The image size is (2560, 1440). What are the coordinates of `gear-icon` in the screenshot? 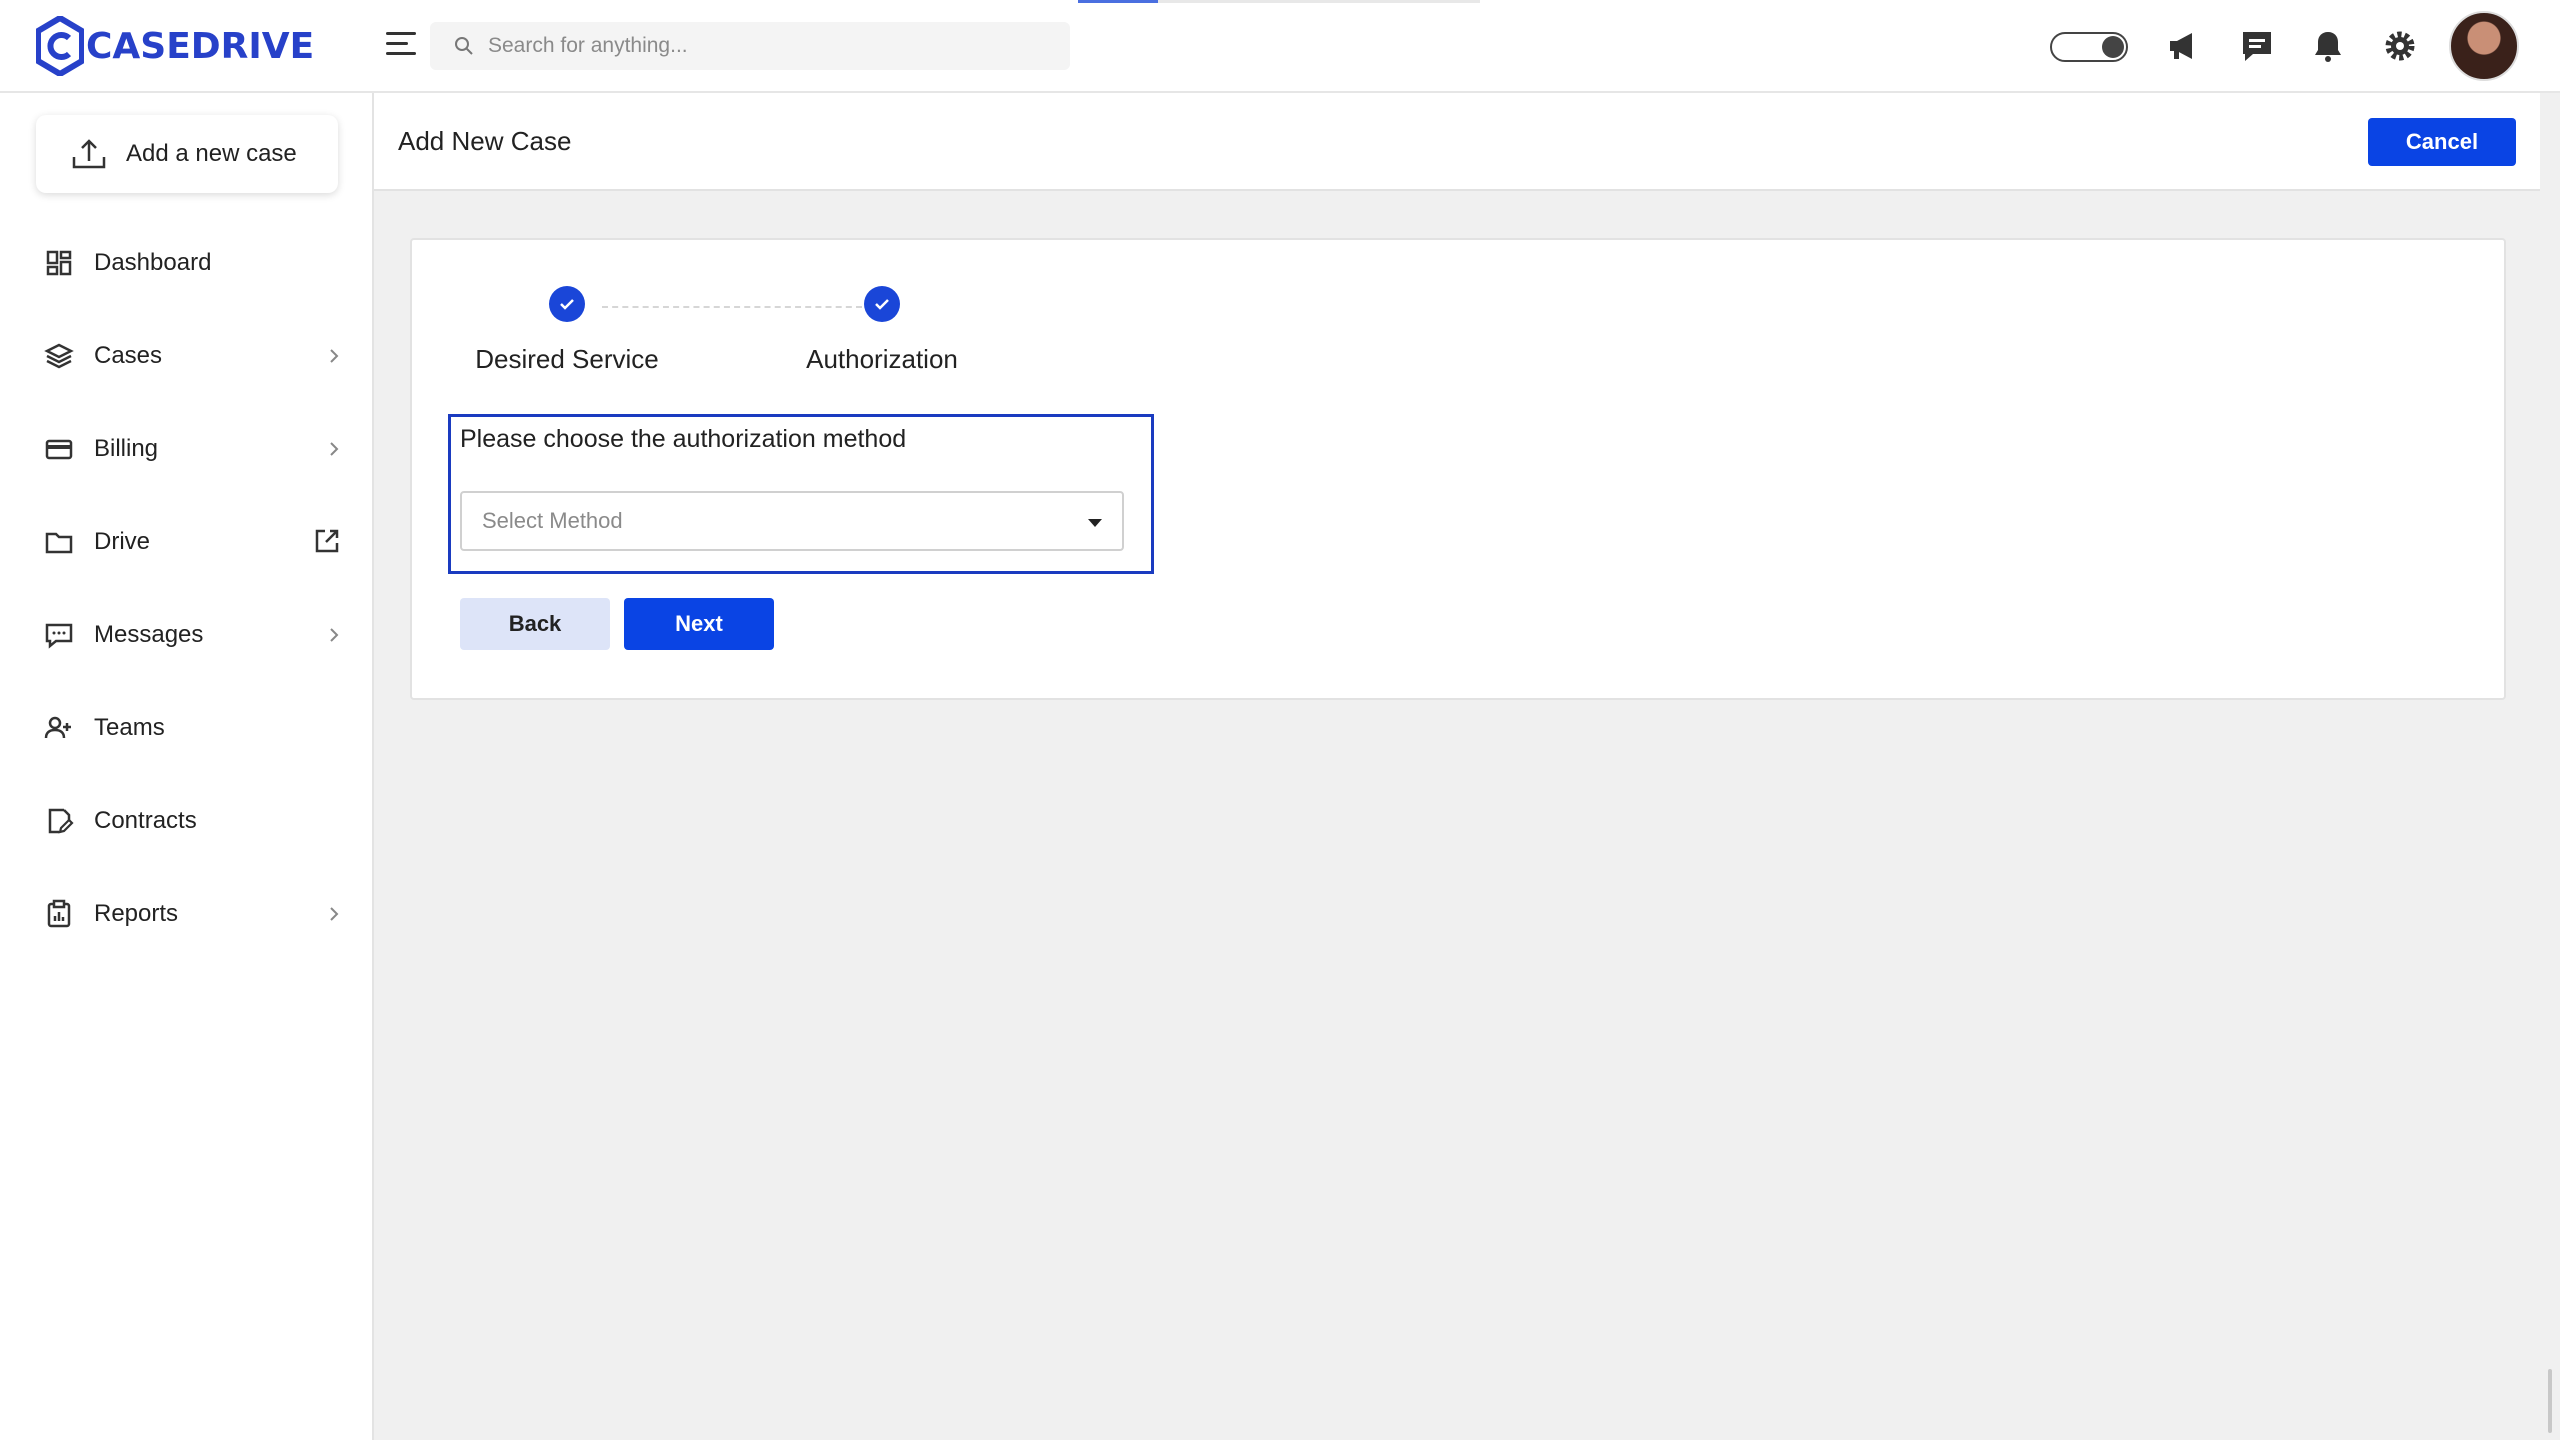 It's located at (2400, 46).